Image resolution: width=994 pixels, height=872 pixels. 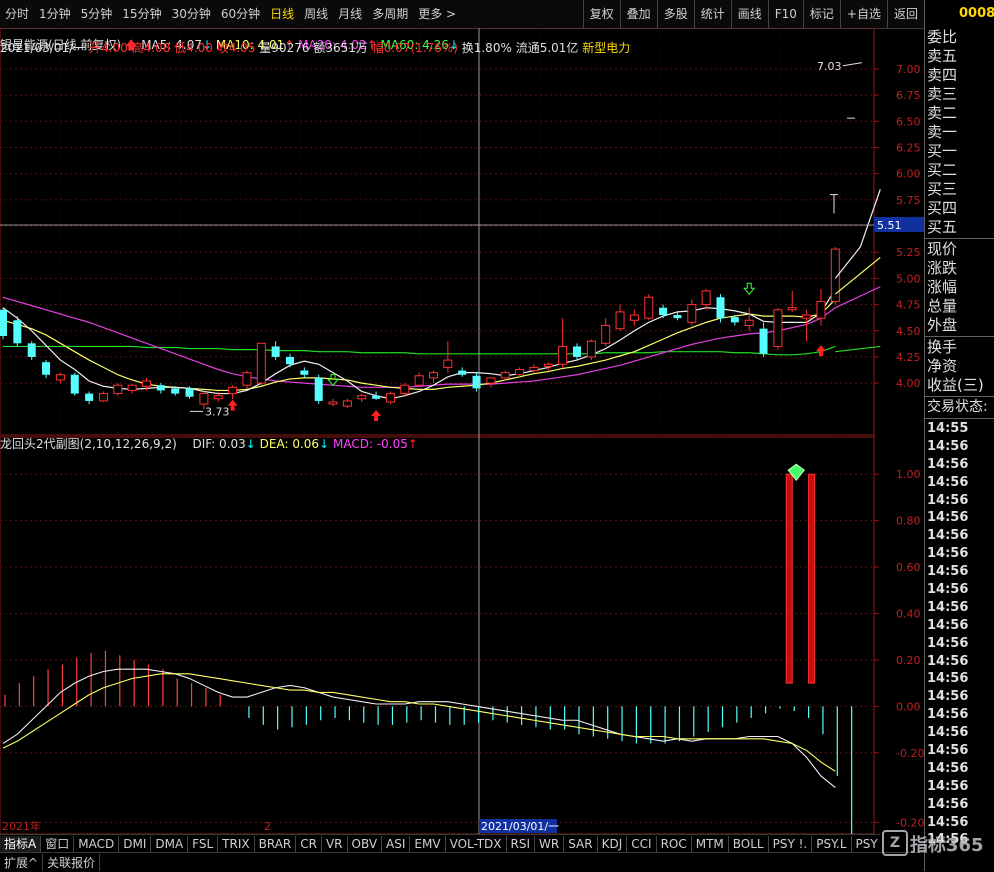 What do you see at coordinates (908, 660) in the screenshot?
I see `macd-axis-label: 0.20` at bounding box center [908, 660].